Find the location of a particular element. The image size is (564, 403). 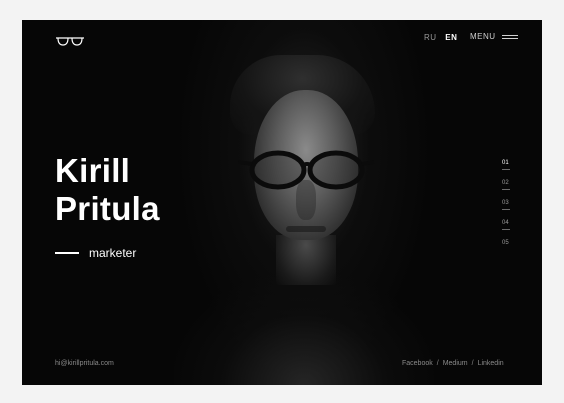

pager-number: 03 is located at coordinates (505, 203).